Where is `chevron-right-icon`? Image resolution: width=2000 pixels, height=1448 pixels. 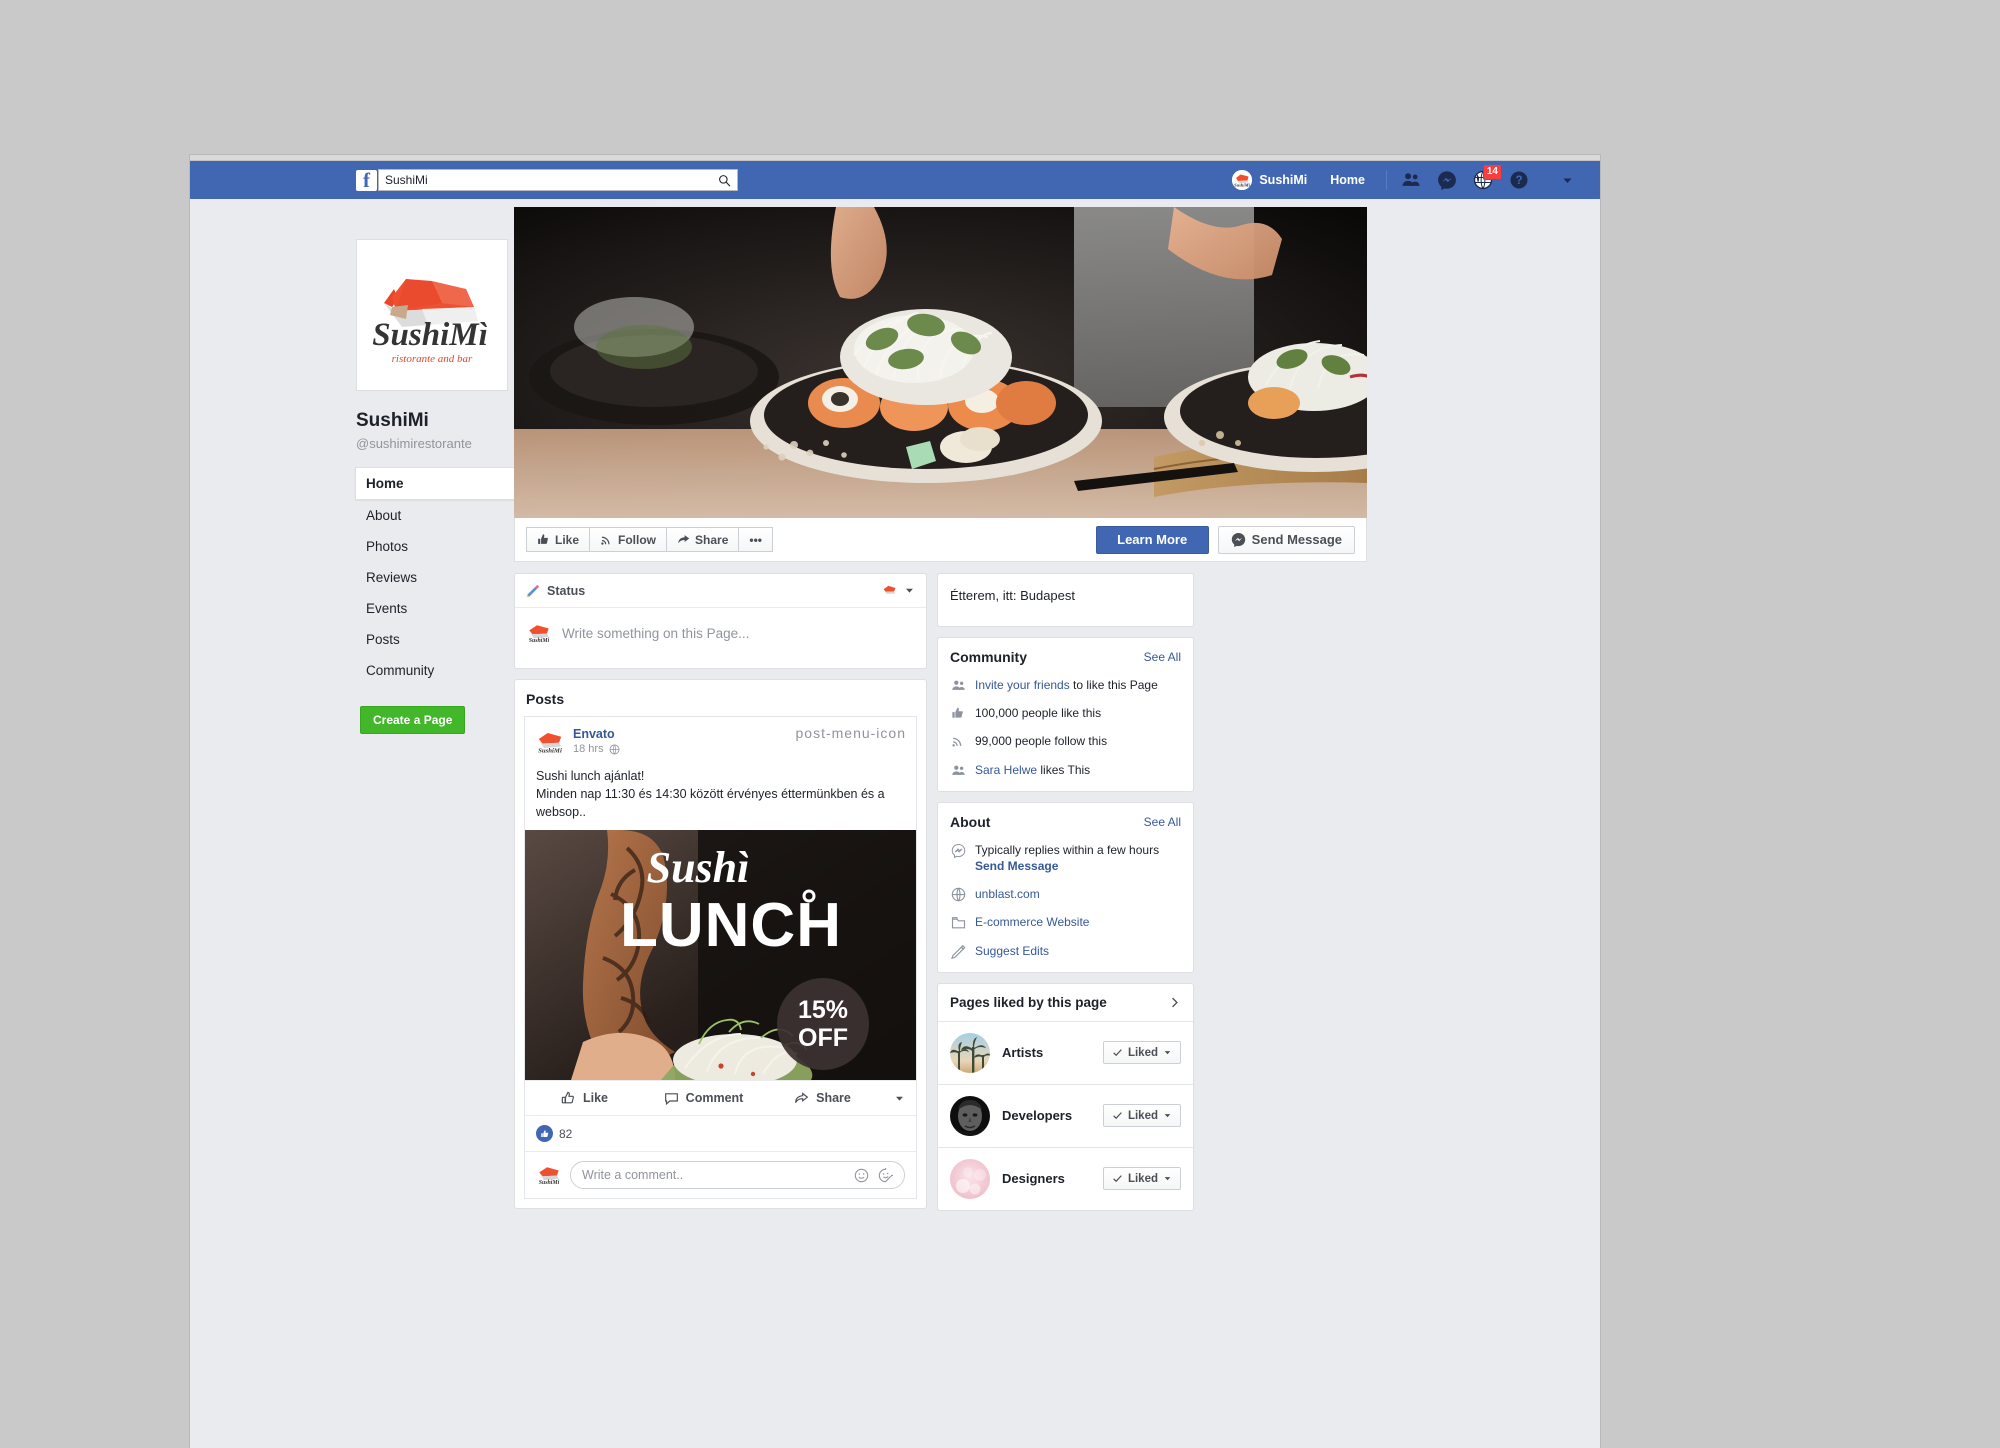 chevron-right-icon is located at coordinates (1174, 1002).